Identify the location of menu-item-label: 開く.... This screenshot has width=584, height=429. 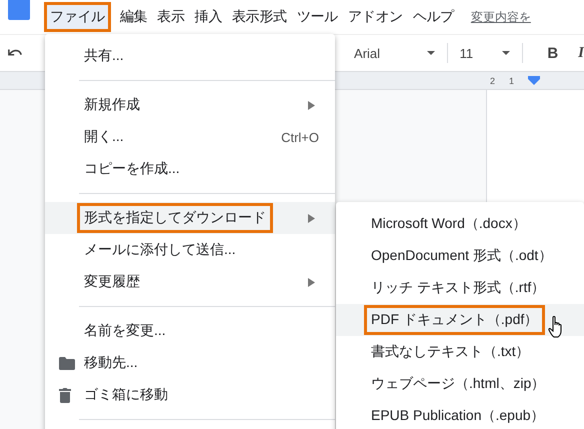
(104, 136).